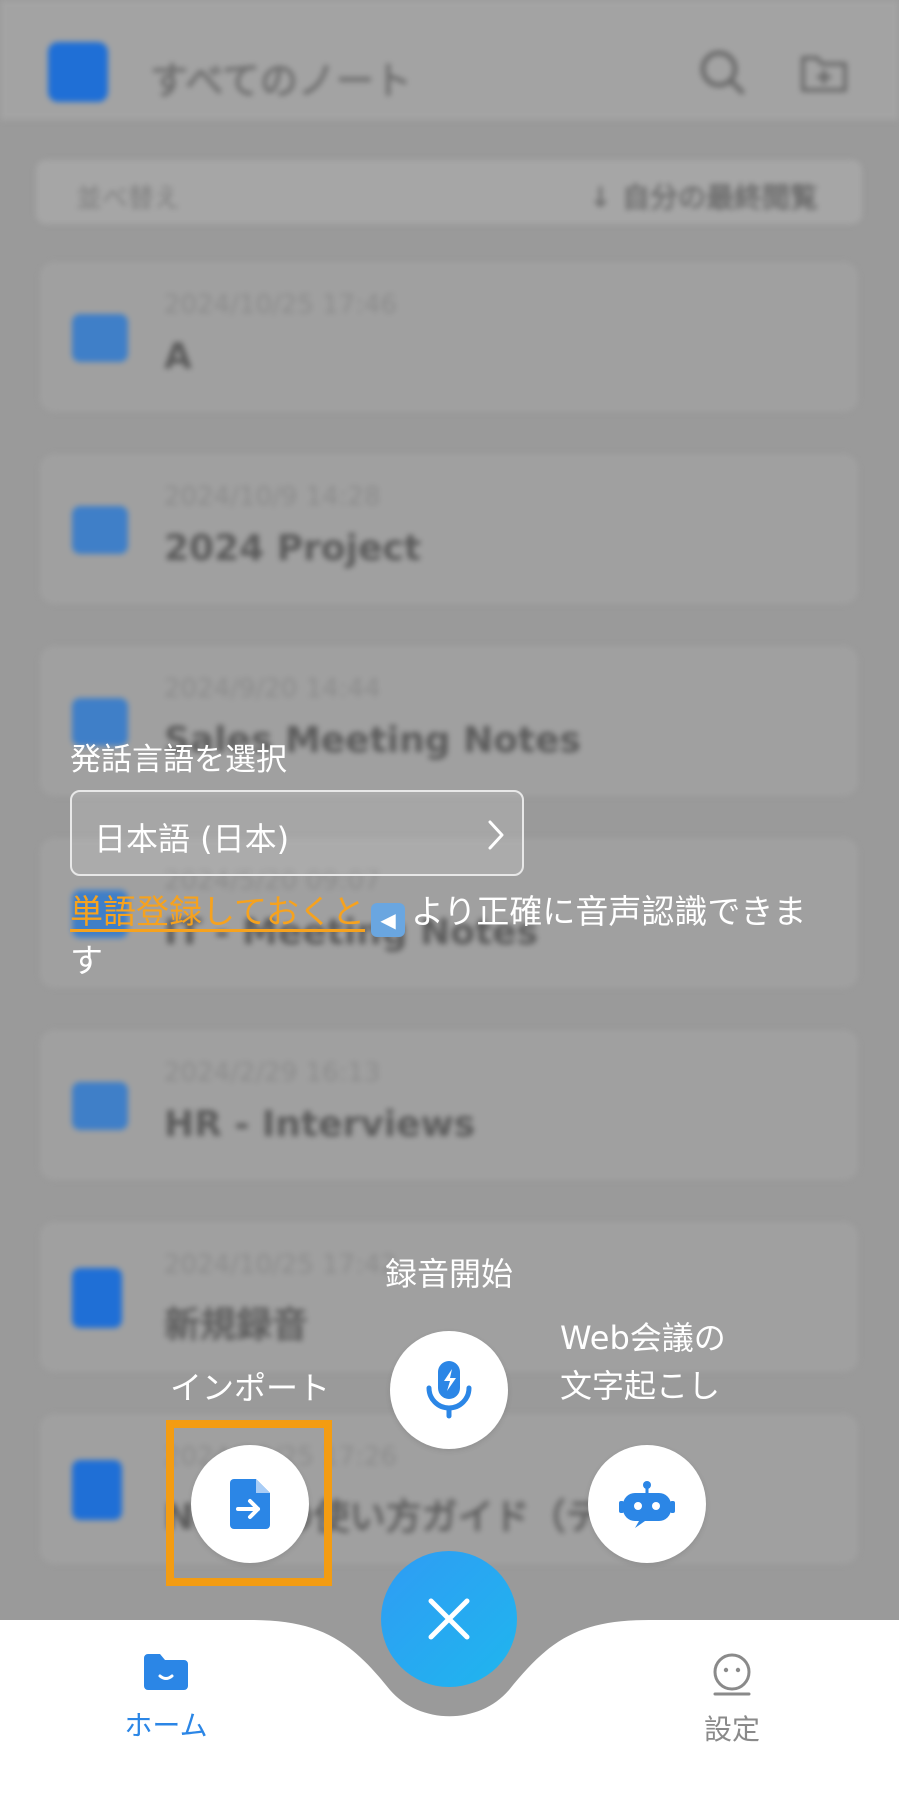 This screenshot has width=899, height=1800. I want to click on note-title: 新規録音, so click(236, 1325).